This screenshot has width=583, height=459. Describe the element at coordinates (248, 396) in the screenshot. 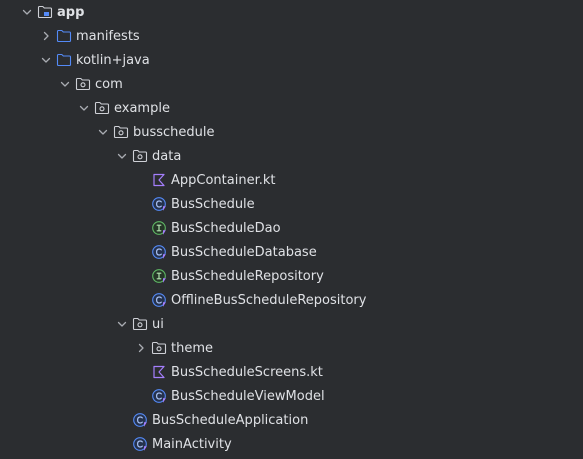

I see `tree-node-label: BusScheduleViewModel` at that location.